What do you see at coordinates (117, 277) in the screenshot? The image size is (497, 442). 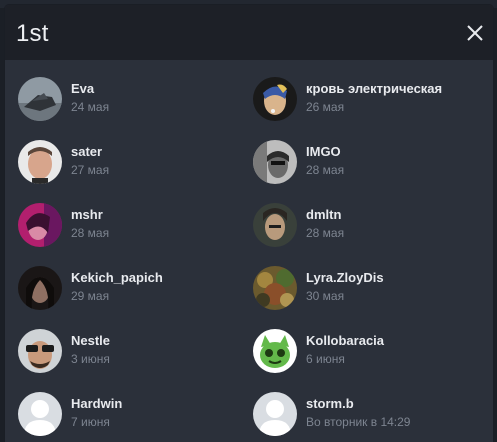 I see `friend-name: Kekich_papich` at bounding box center [117, 277].